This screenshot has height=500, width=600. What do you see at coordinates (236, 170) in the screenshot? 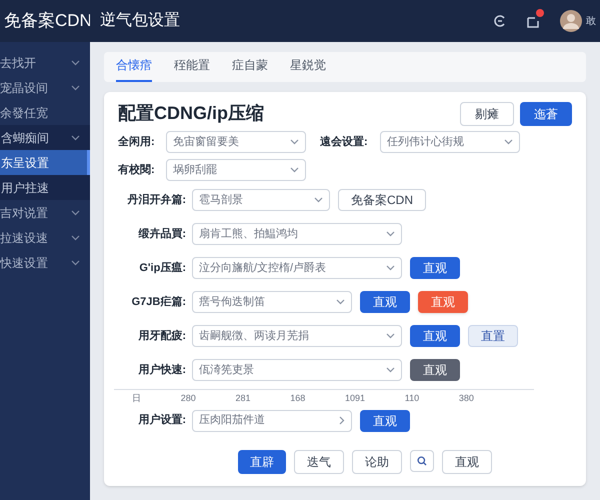
I see `select-field: 埚卵刮罷` at bounding box center [236, 170].